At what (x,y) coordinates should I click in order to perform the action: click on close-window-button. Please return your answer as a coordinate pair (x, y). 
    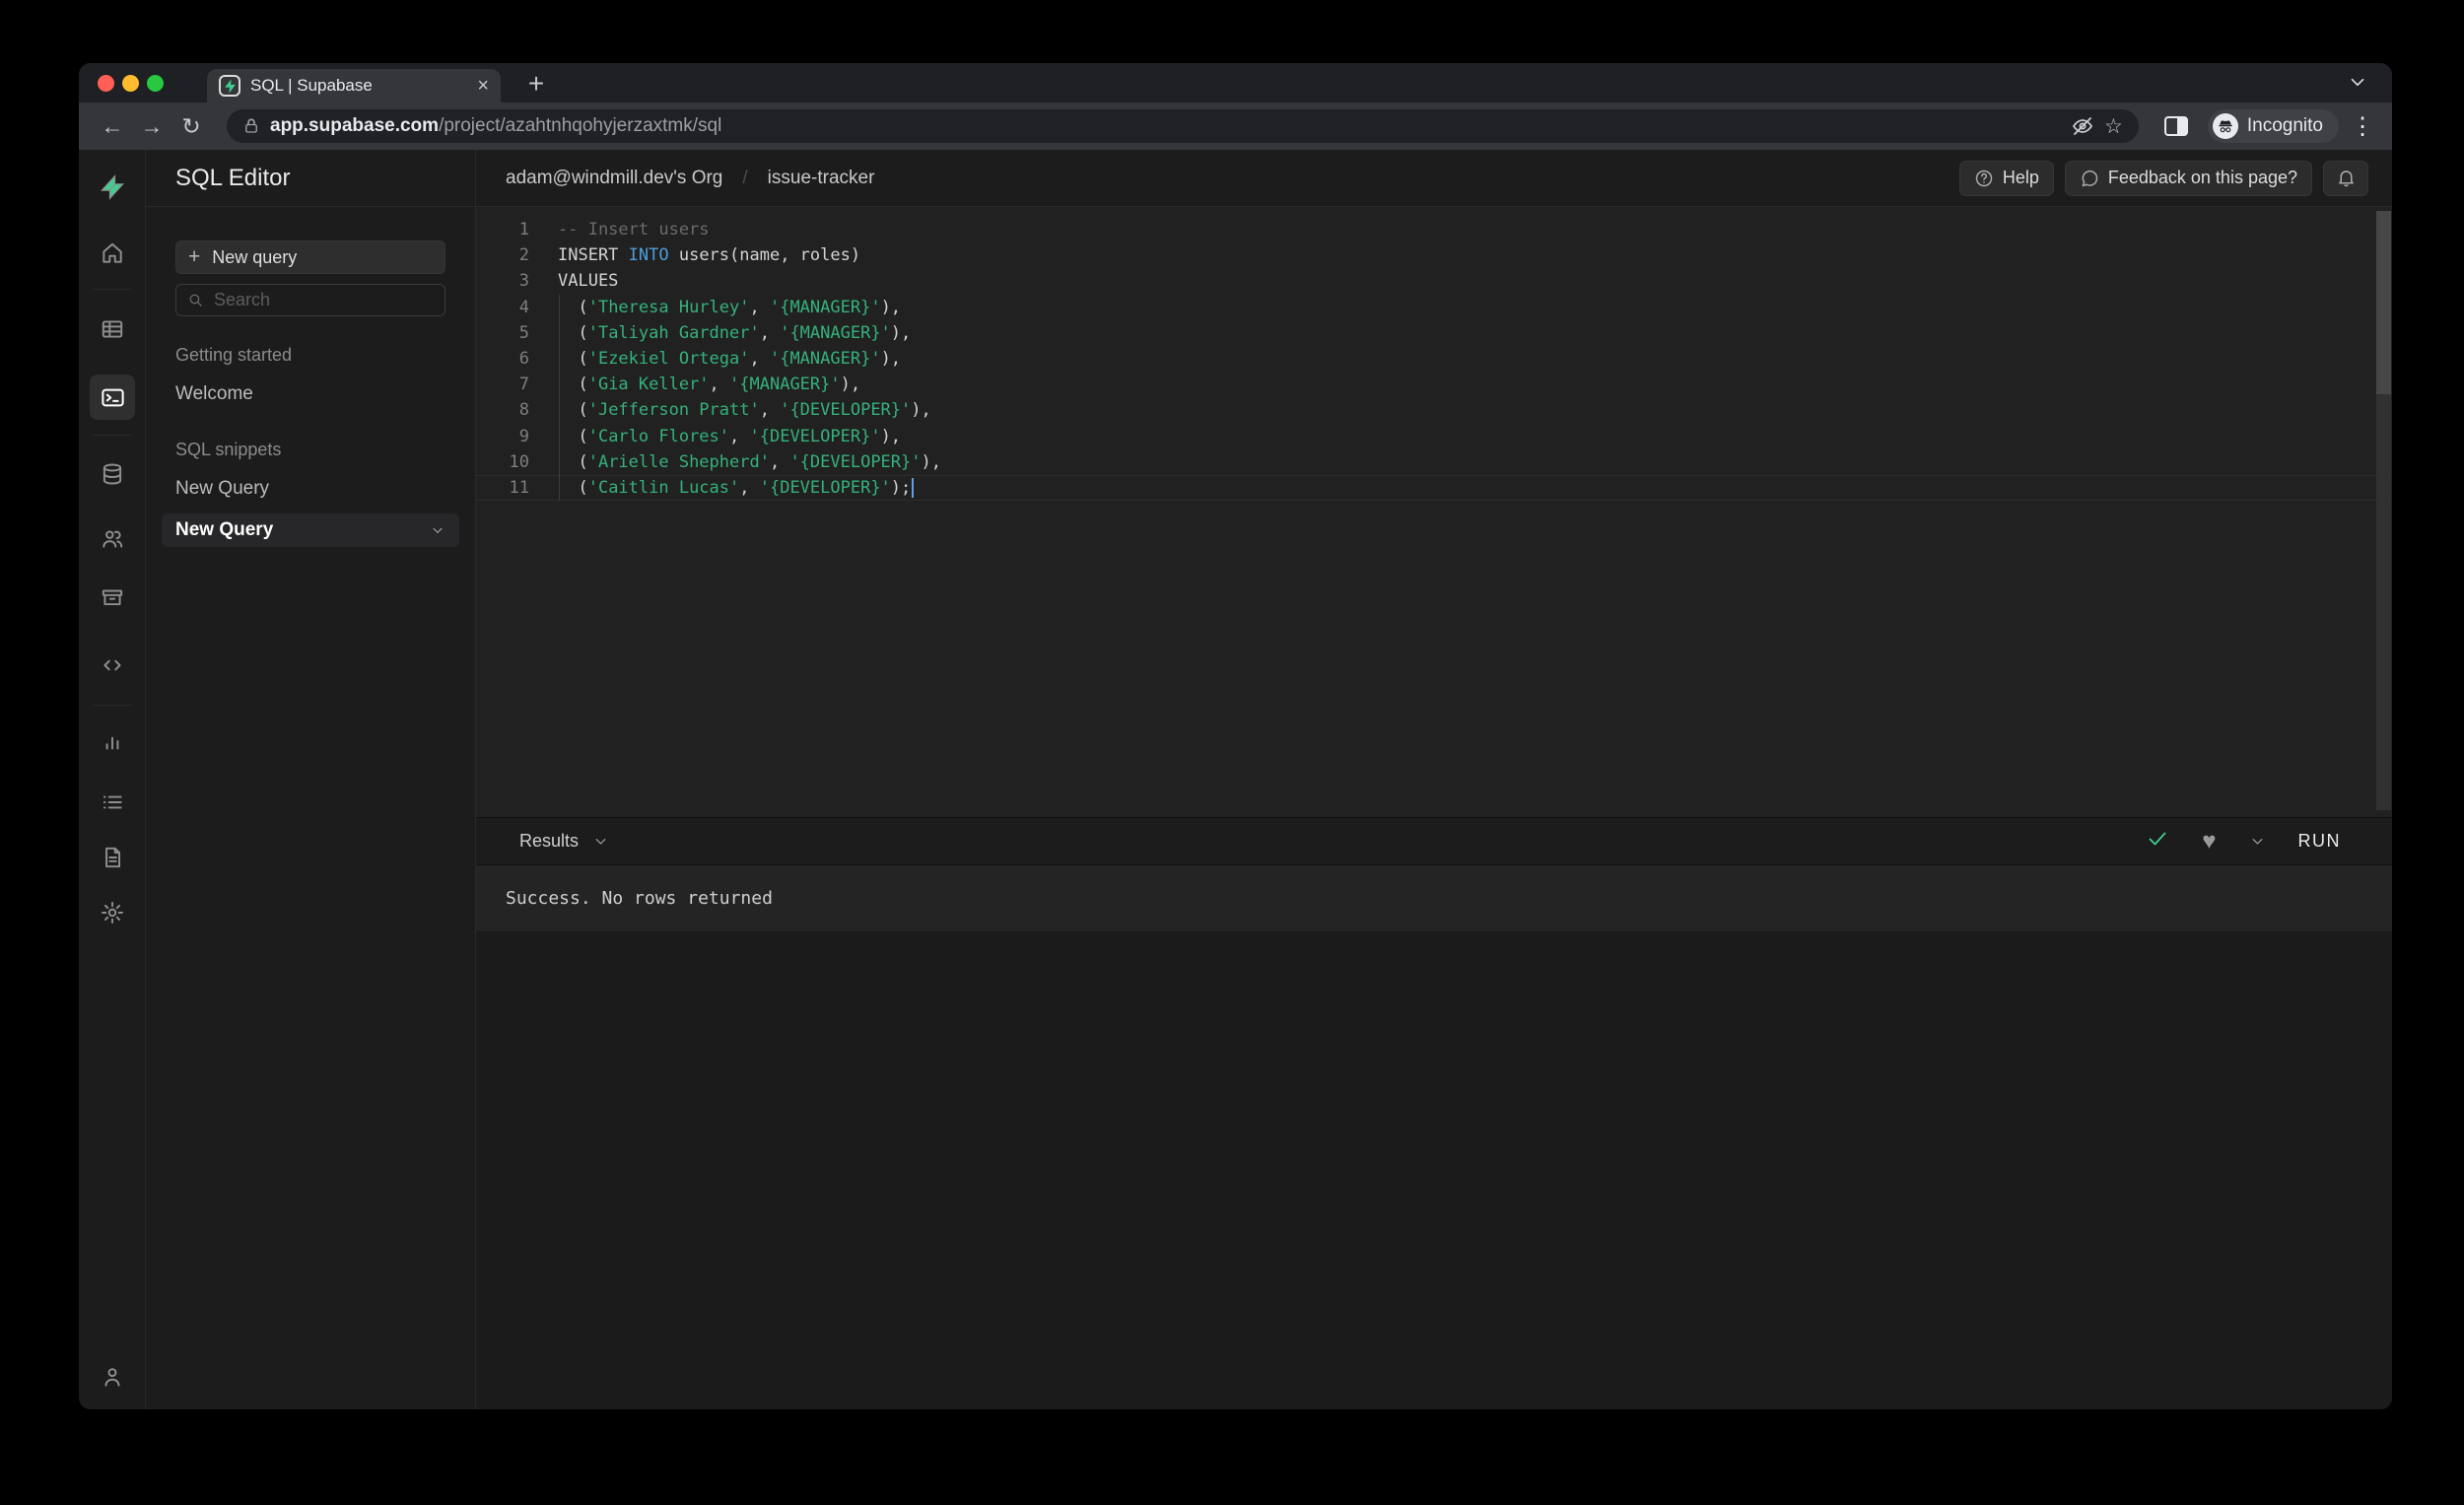
    Looking at the image, I should click on (106, 83).